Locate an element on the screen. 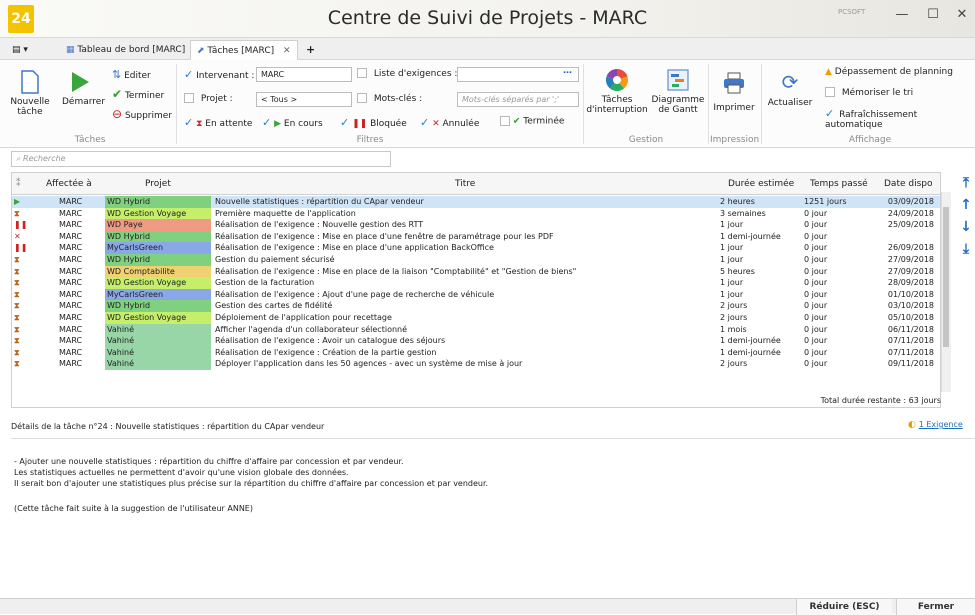  state-filter-annulee: ✓ ✕ Annulée is located at coordinates (449, 122).